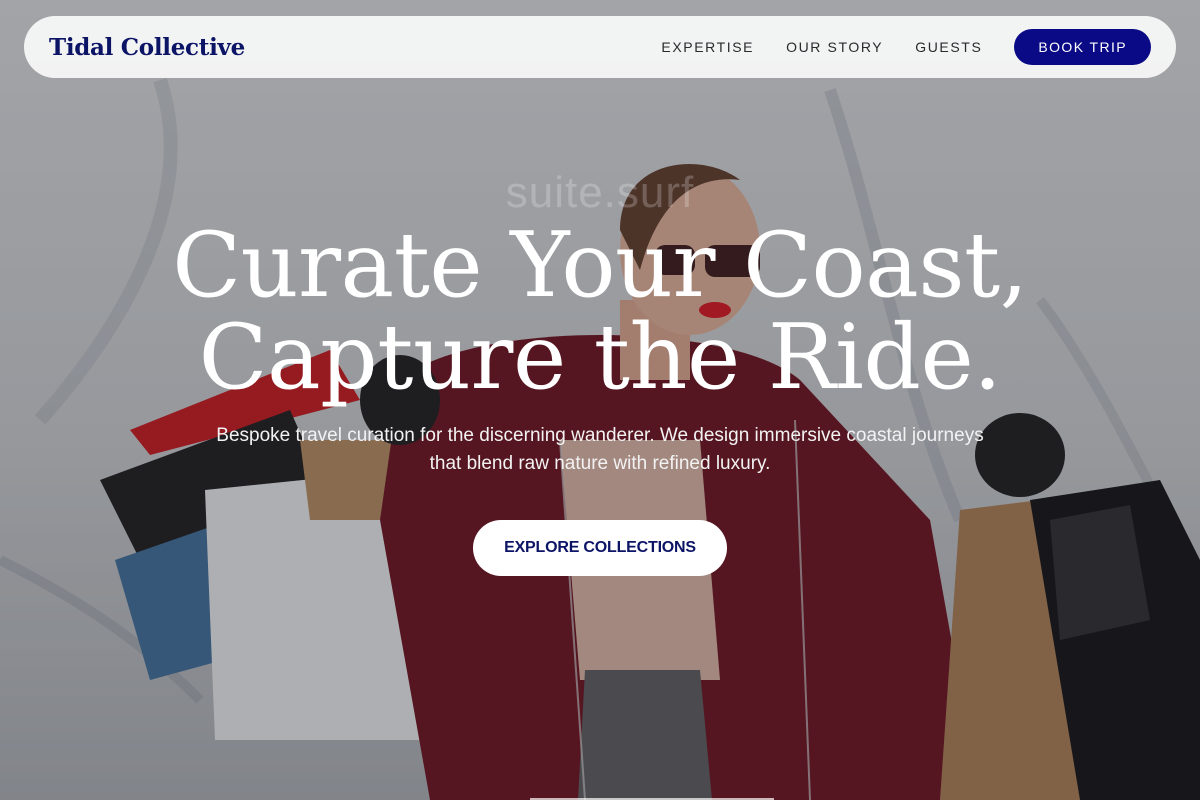 The height and width of the screenshot is (800, 1200). I want to click on book-trip-button: BOOK TRIP, so click(1082, 47).